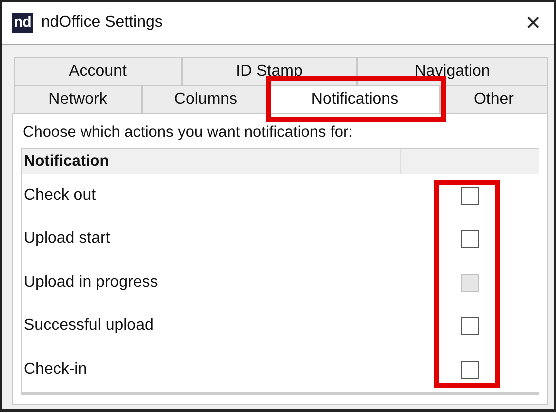 This screenshot has width=556, height=413. Describe the element at coordinates (23, 23) in the screenshot. I see `app-logo: nd` at that location.